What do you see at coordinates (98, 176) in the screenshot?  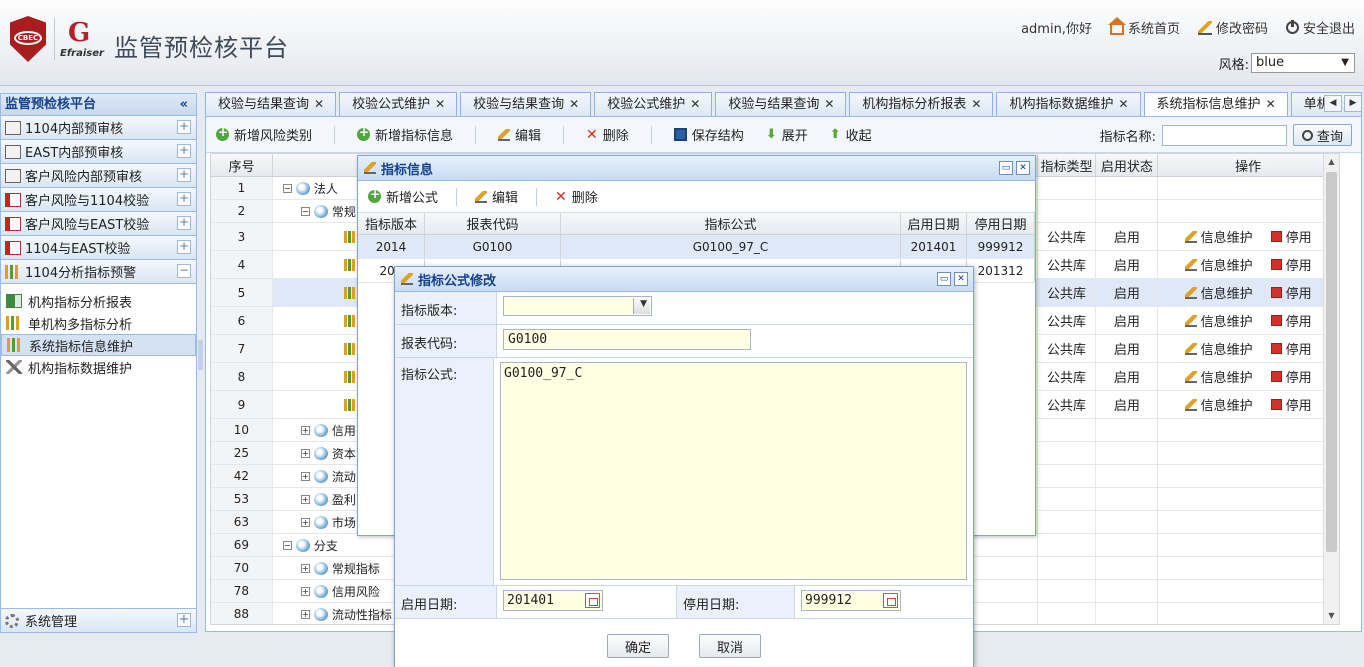 I see `sidebar-group-customer-risk-audit: 客户风险内部预审核 +` at bounding box center [98, 176].